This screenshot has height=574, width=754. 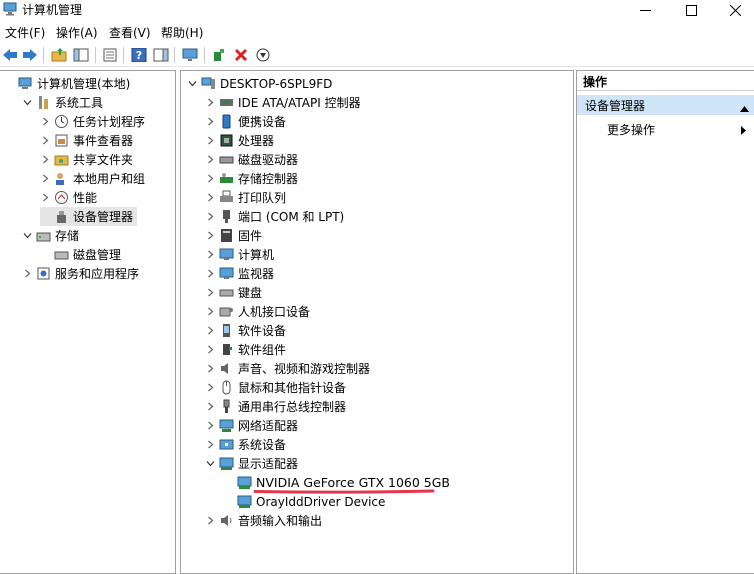 What do you see at coordinates (86, 159) in the screenshot?
I see `nav-item-item-4: 共享文件夹` at bounding box center [86, 159].